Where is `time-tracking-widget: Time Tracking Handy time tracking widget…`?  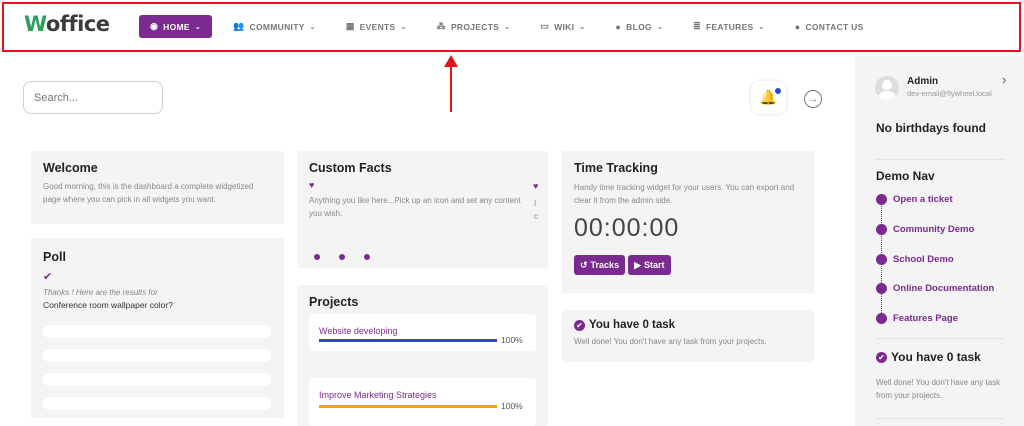 time-tracking-widget: Time Tracking Handy time tracking widget… is located at coordinates (688, 222).